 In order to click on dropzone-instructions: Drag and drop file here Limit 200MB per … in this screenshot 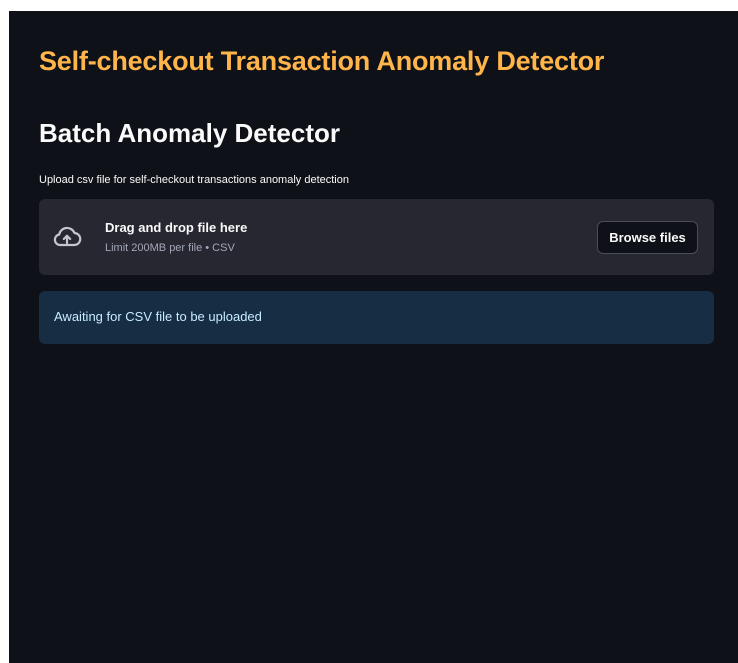, I will do `click(176, 237)`.